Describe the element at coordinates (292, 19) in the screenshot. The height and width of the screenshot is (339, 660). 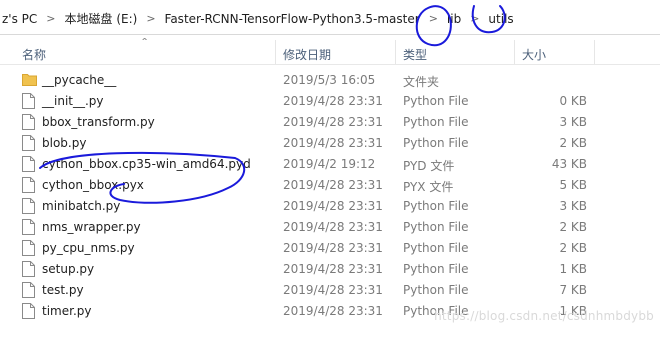
I see `breadcrumb-item-project: Faster-RCNN-TensorFlow-Python3.5-master` at that location.